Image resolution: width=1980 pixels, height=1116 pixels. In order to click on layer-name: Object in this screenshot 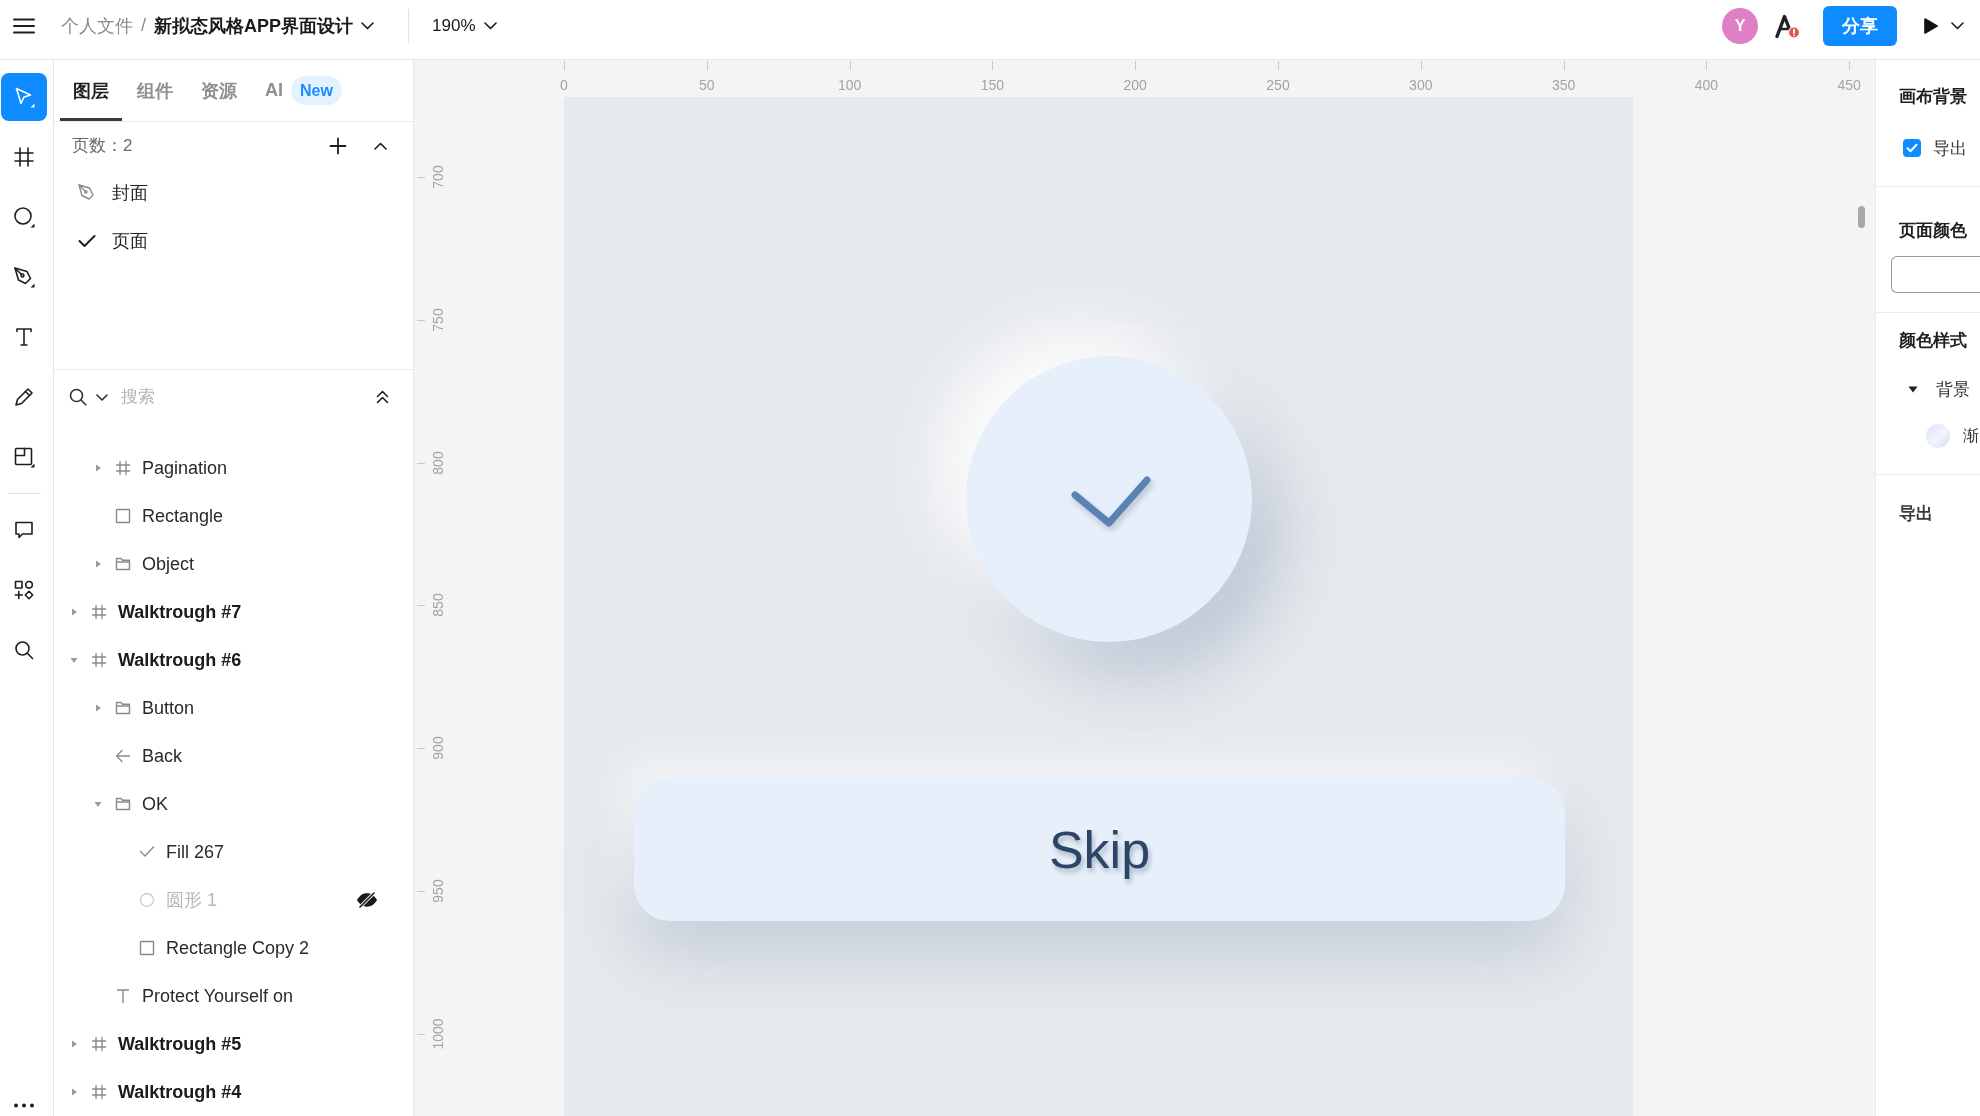, I will do `click(168, 564)`.